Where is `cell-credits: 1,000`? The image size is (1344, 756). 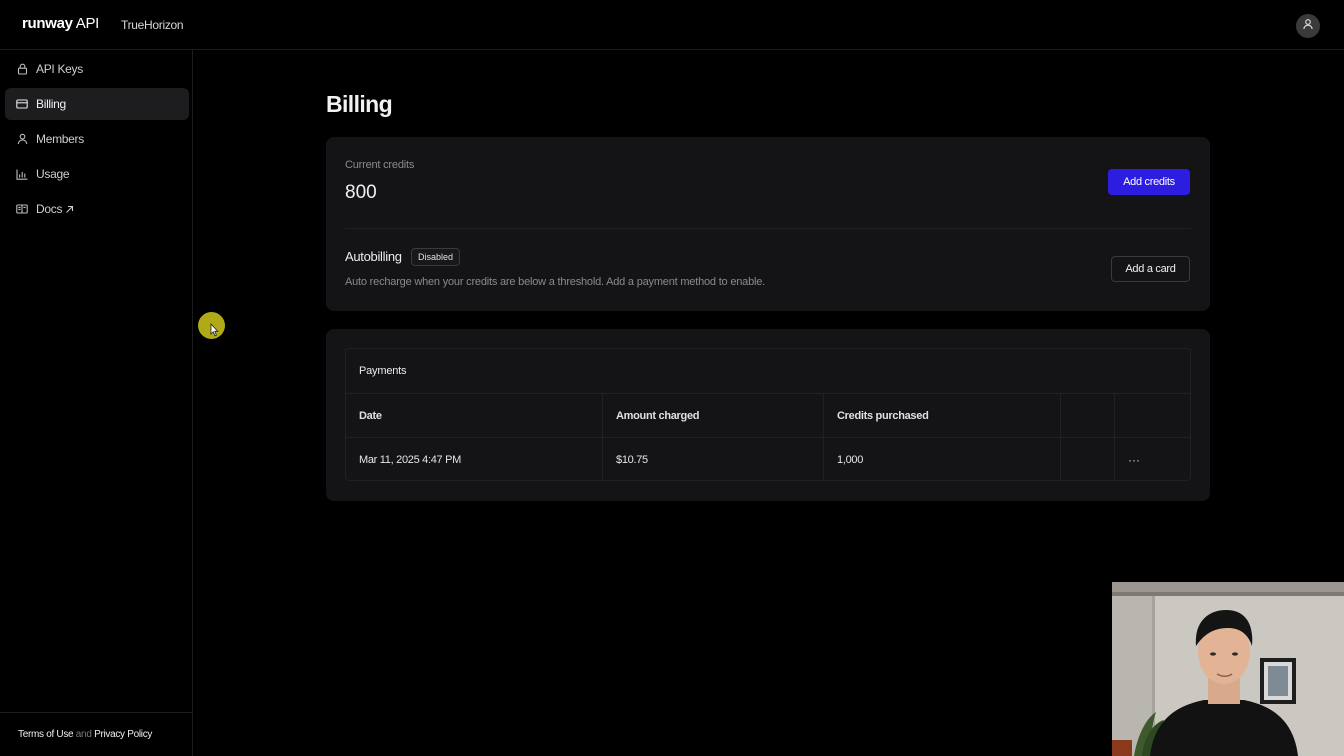
cell-credits: 1,000 is located at coordinates (941, 459).